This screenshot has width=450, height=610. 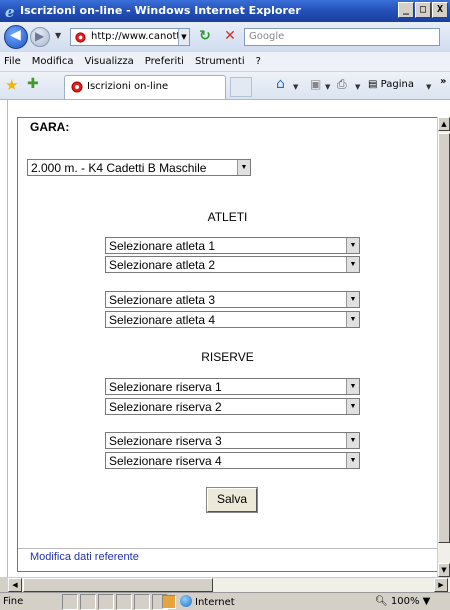 I want to click on scroll-up-icon: ▲, so click(x=444, y=124).